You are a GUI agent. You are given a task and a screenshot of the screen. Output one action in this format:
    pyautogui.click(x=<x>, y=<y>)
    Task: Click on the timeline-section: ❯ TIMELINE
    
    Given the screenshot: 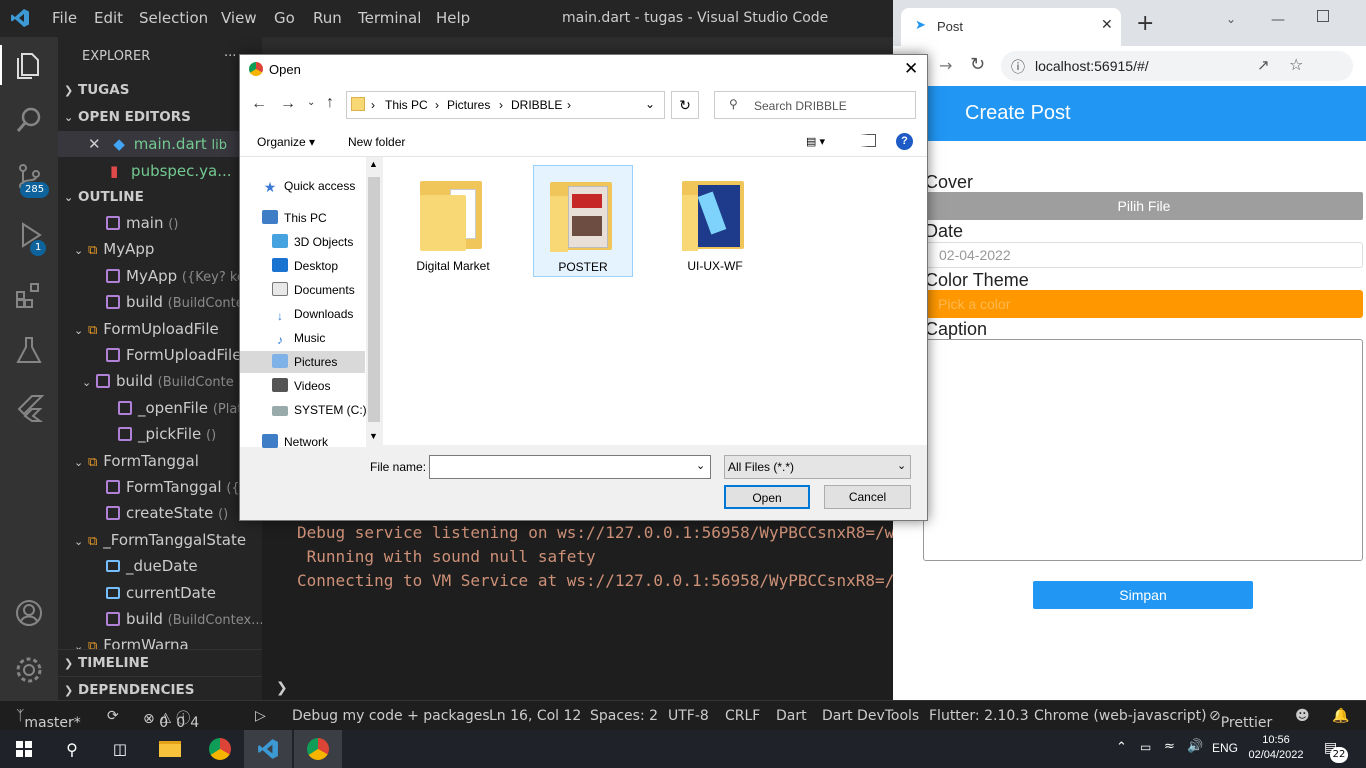 What is the action you would take?
    pyautogui.click(x=160, y=662)
    